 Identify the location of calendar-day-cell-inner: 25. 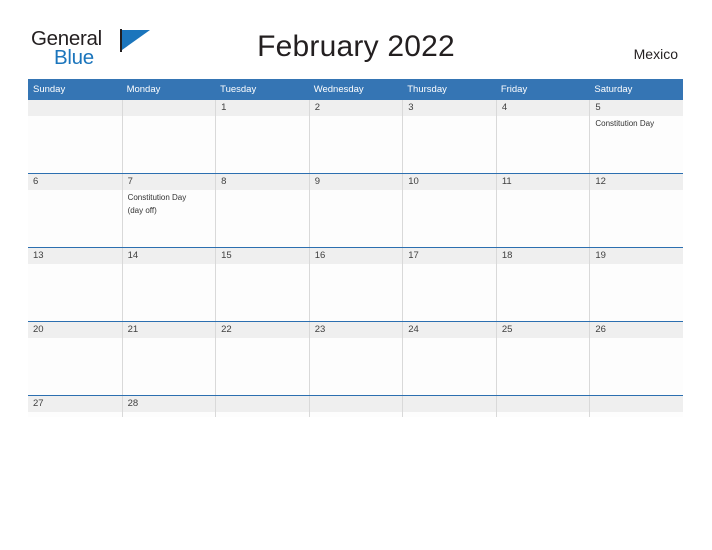
(542, 358).